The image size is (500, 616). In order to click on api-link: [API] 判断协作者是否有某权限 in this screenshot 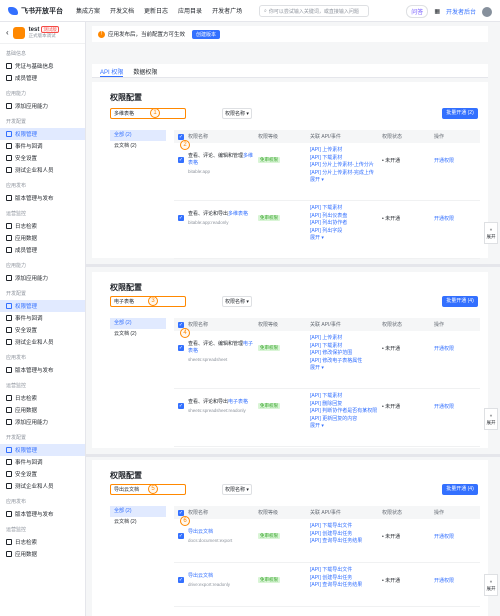, I will do `click(346, 412)`.